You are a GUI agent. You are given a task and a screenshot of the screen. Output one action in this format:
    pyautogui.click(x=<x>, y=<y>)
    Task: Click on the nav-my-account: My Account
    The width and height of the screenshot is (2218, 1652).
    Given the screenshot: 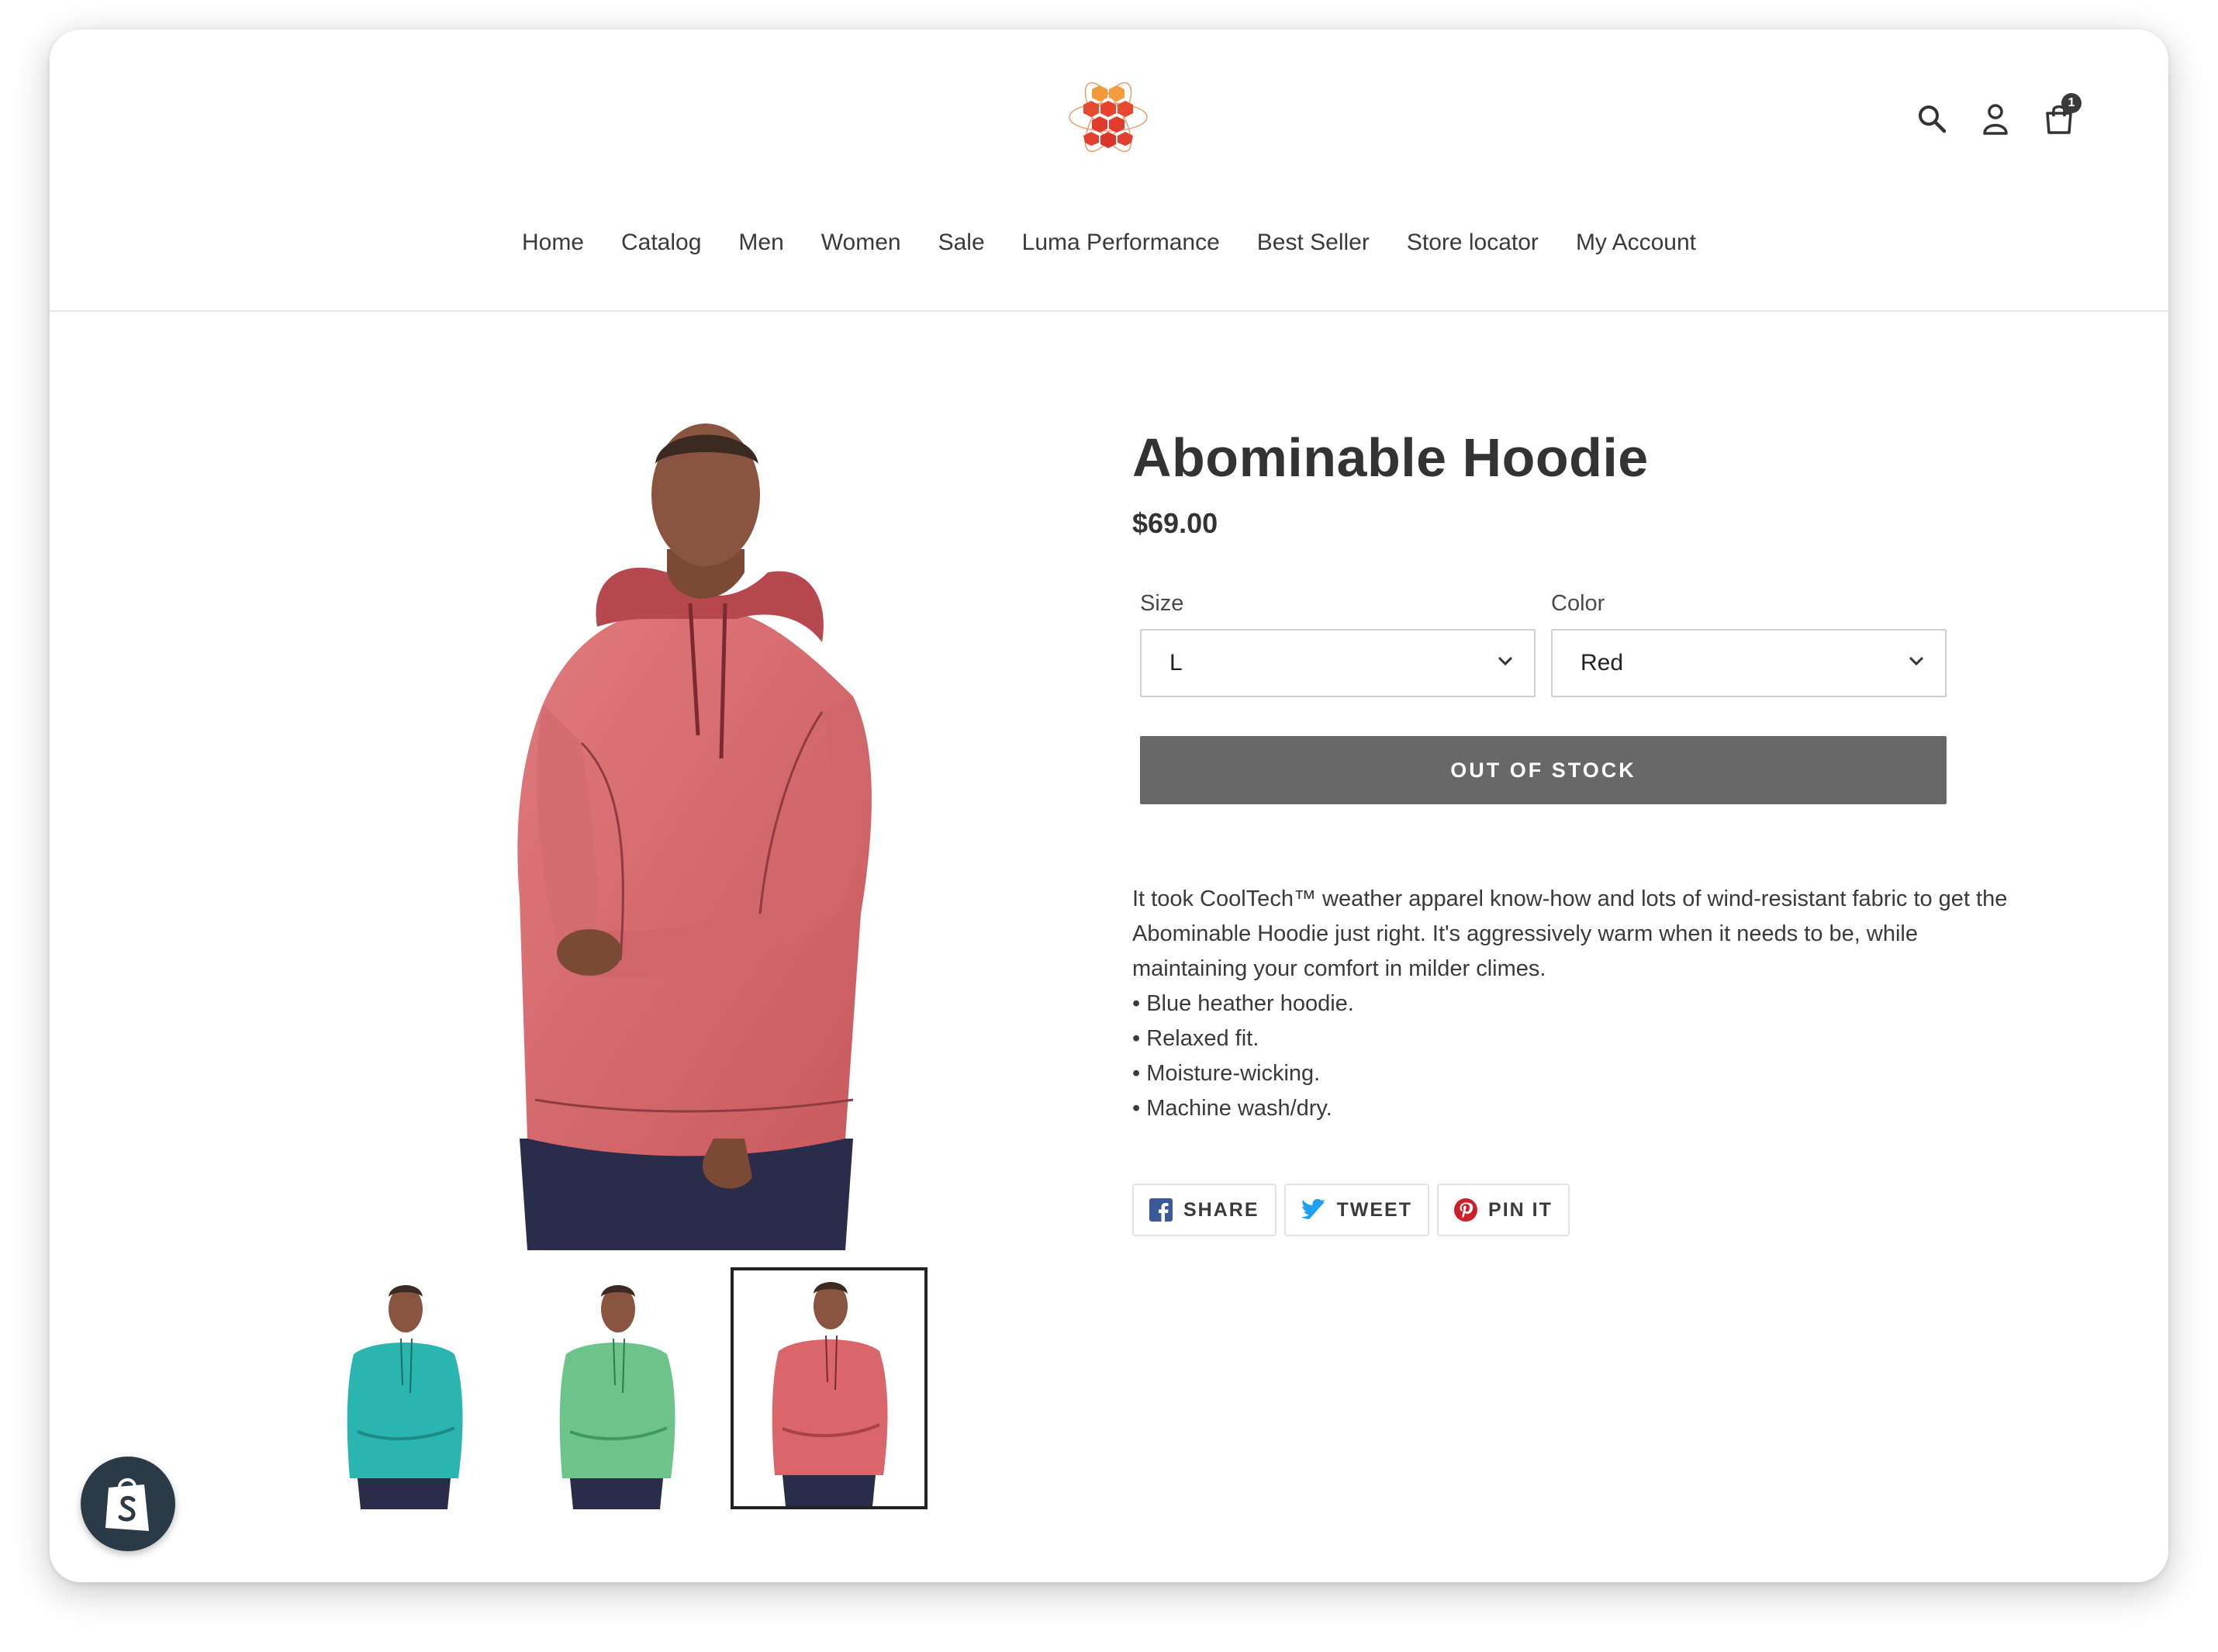 What is the action you would take?
    pyautogui.click(x=1636, y=243)
    